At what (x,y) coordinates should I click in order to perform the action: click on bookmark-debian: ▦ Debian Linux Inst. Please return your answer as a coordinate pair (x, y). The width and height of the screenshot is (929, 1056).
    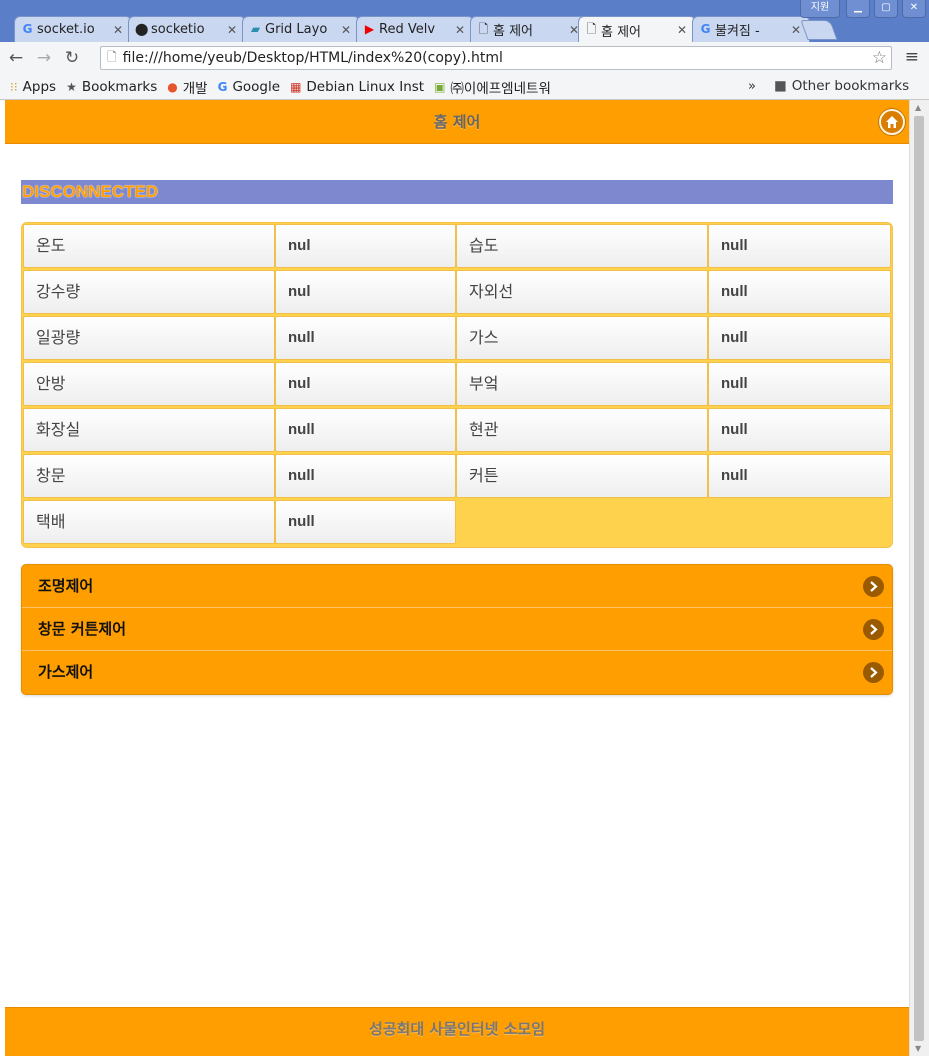
    Looking at the image, I should click on (357, 87).